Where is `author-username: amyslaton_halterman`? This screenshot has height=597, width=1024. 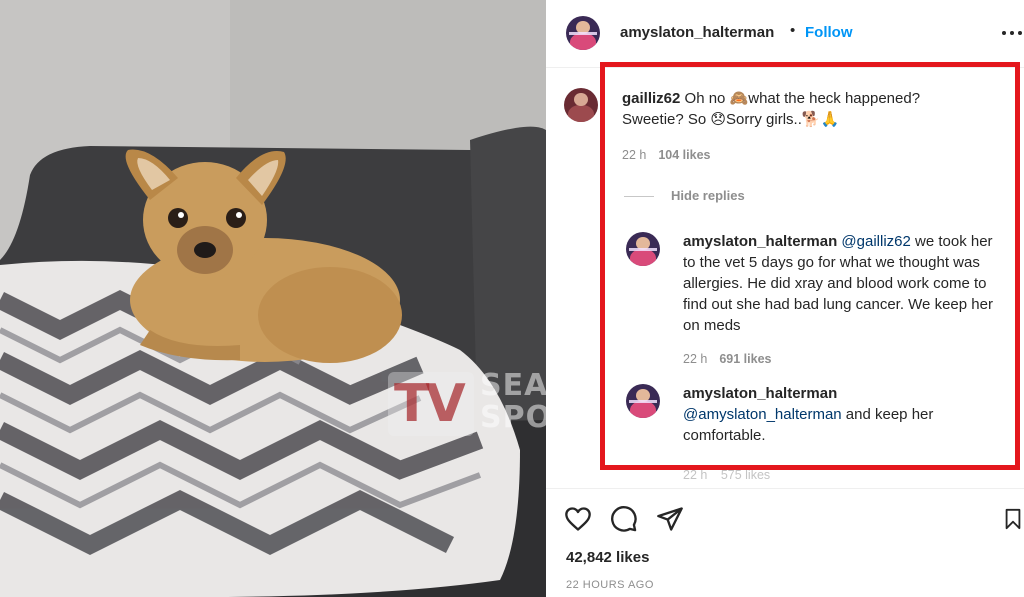
author-username: amyslaton_halterman is located at coordinates (697, 32).